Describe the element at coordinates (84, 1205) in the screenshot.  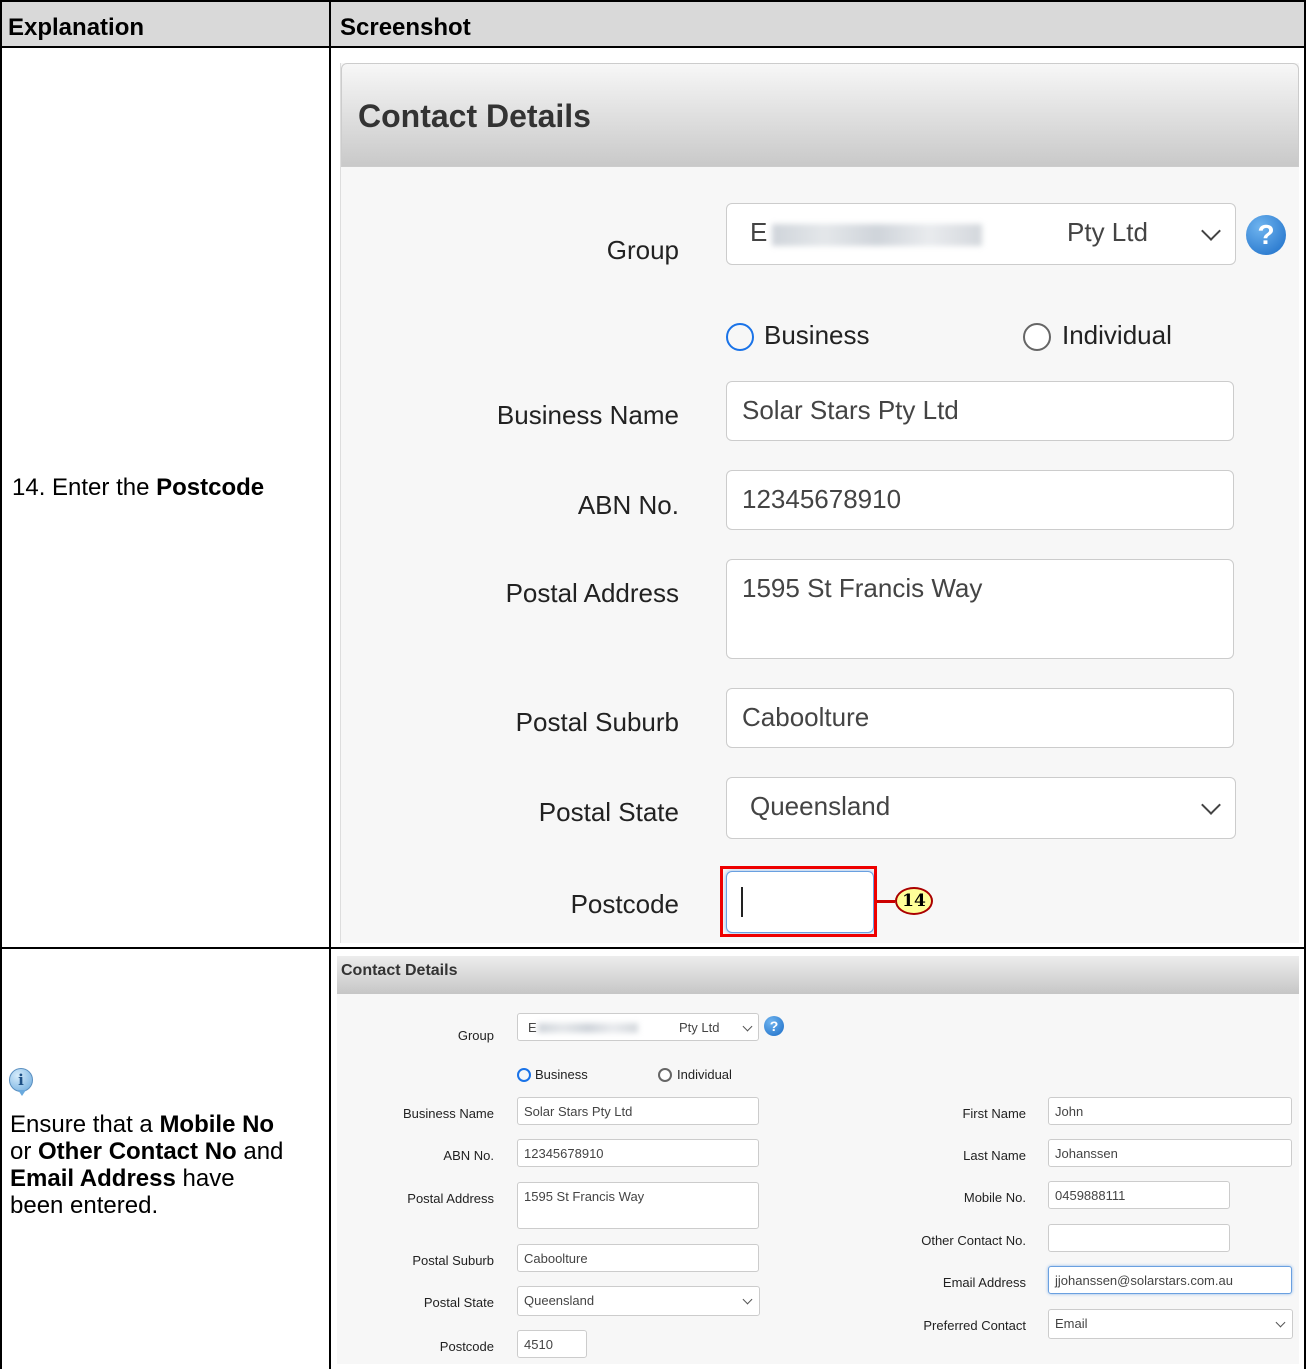
I see `note-part: been entered.` at that location.